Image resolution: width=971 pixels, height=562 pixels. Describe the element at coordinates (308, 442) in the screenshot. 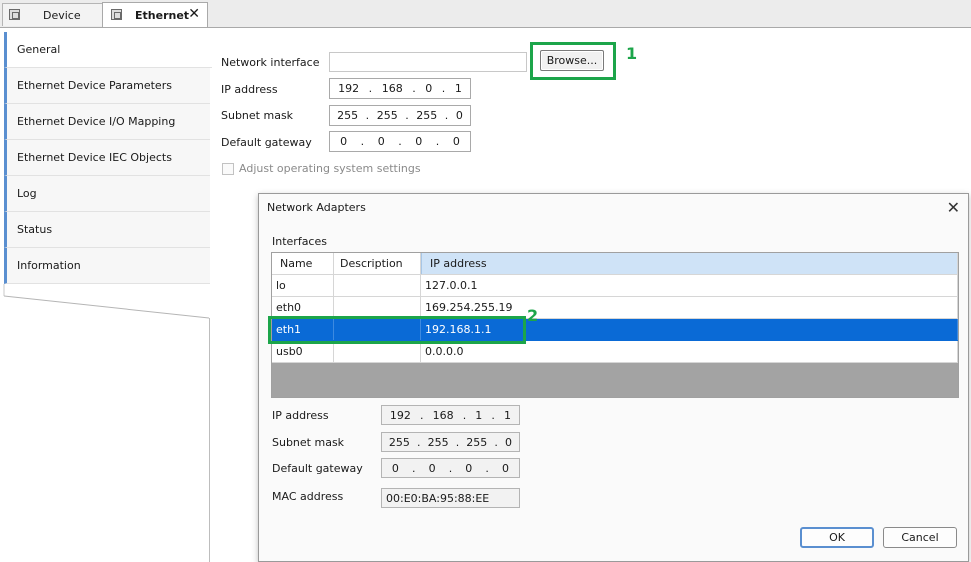

I see `dialog-subnet-mask-label: Subnet mask` at that location.